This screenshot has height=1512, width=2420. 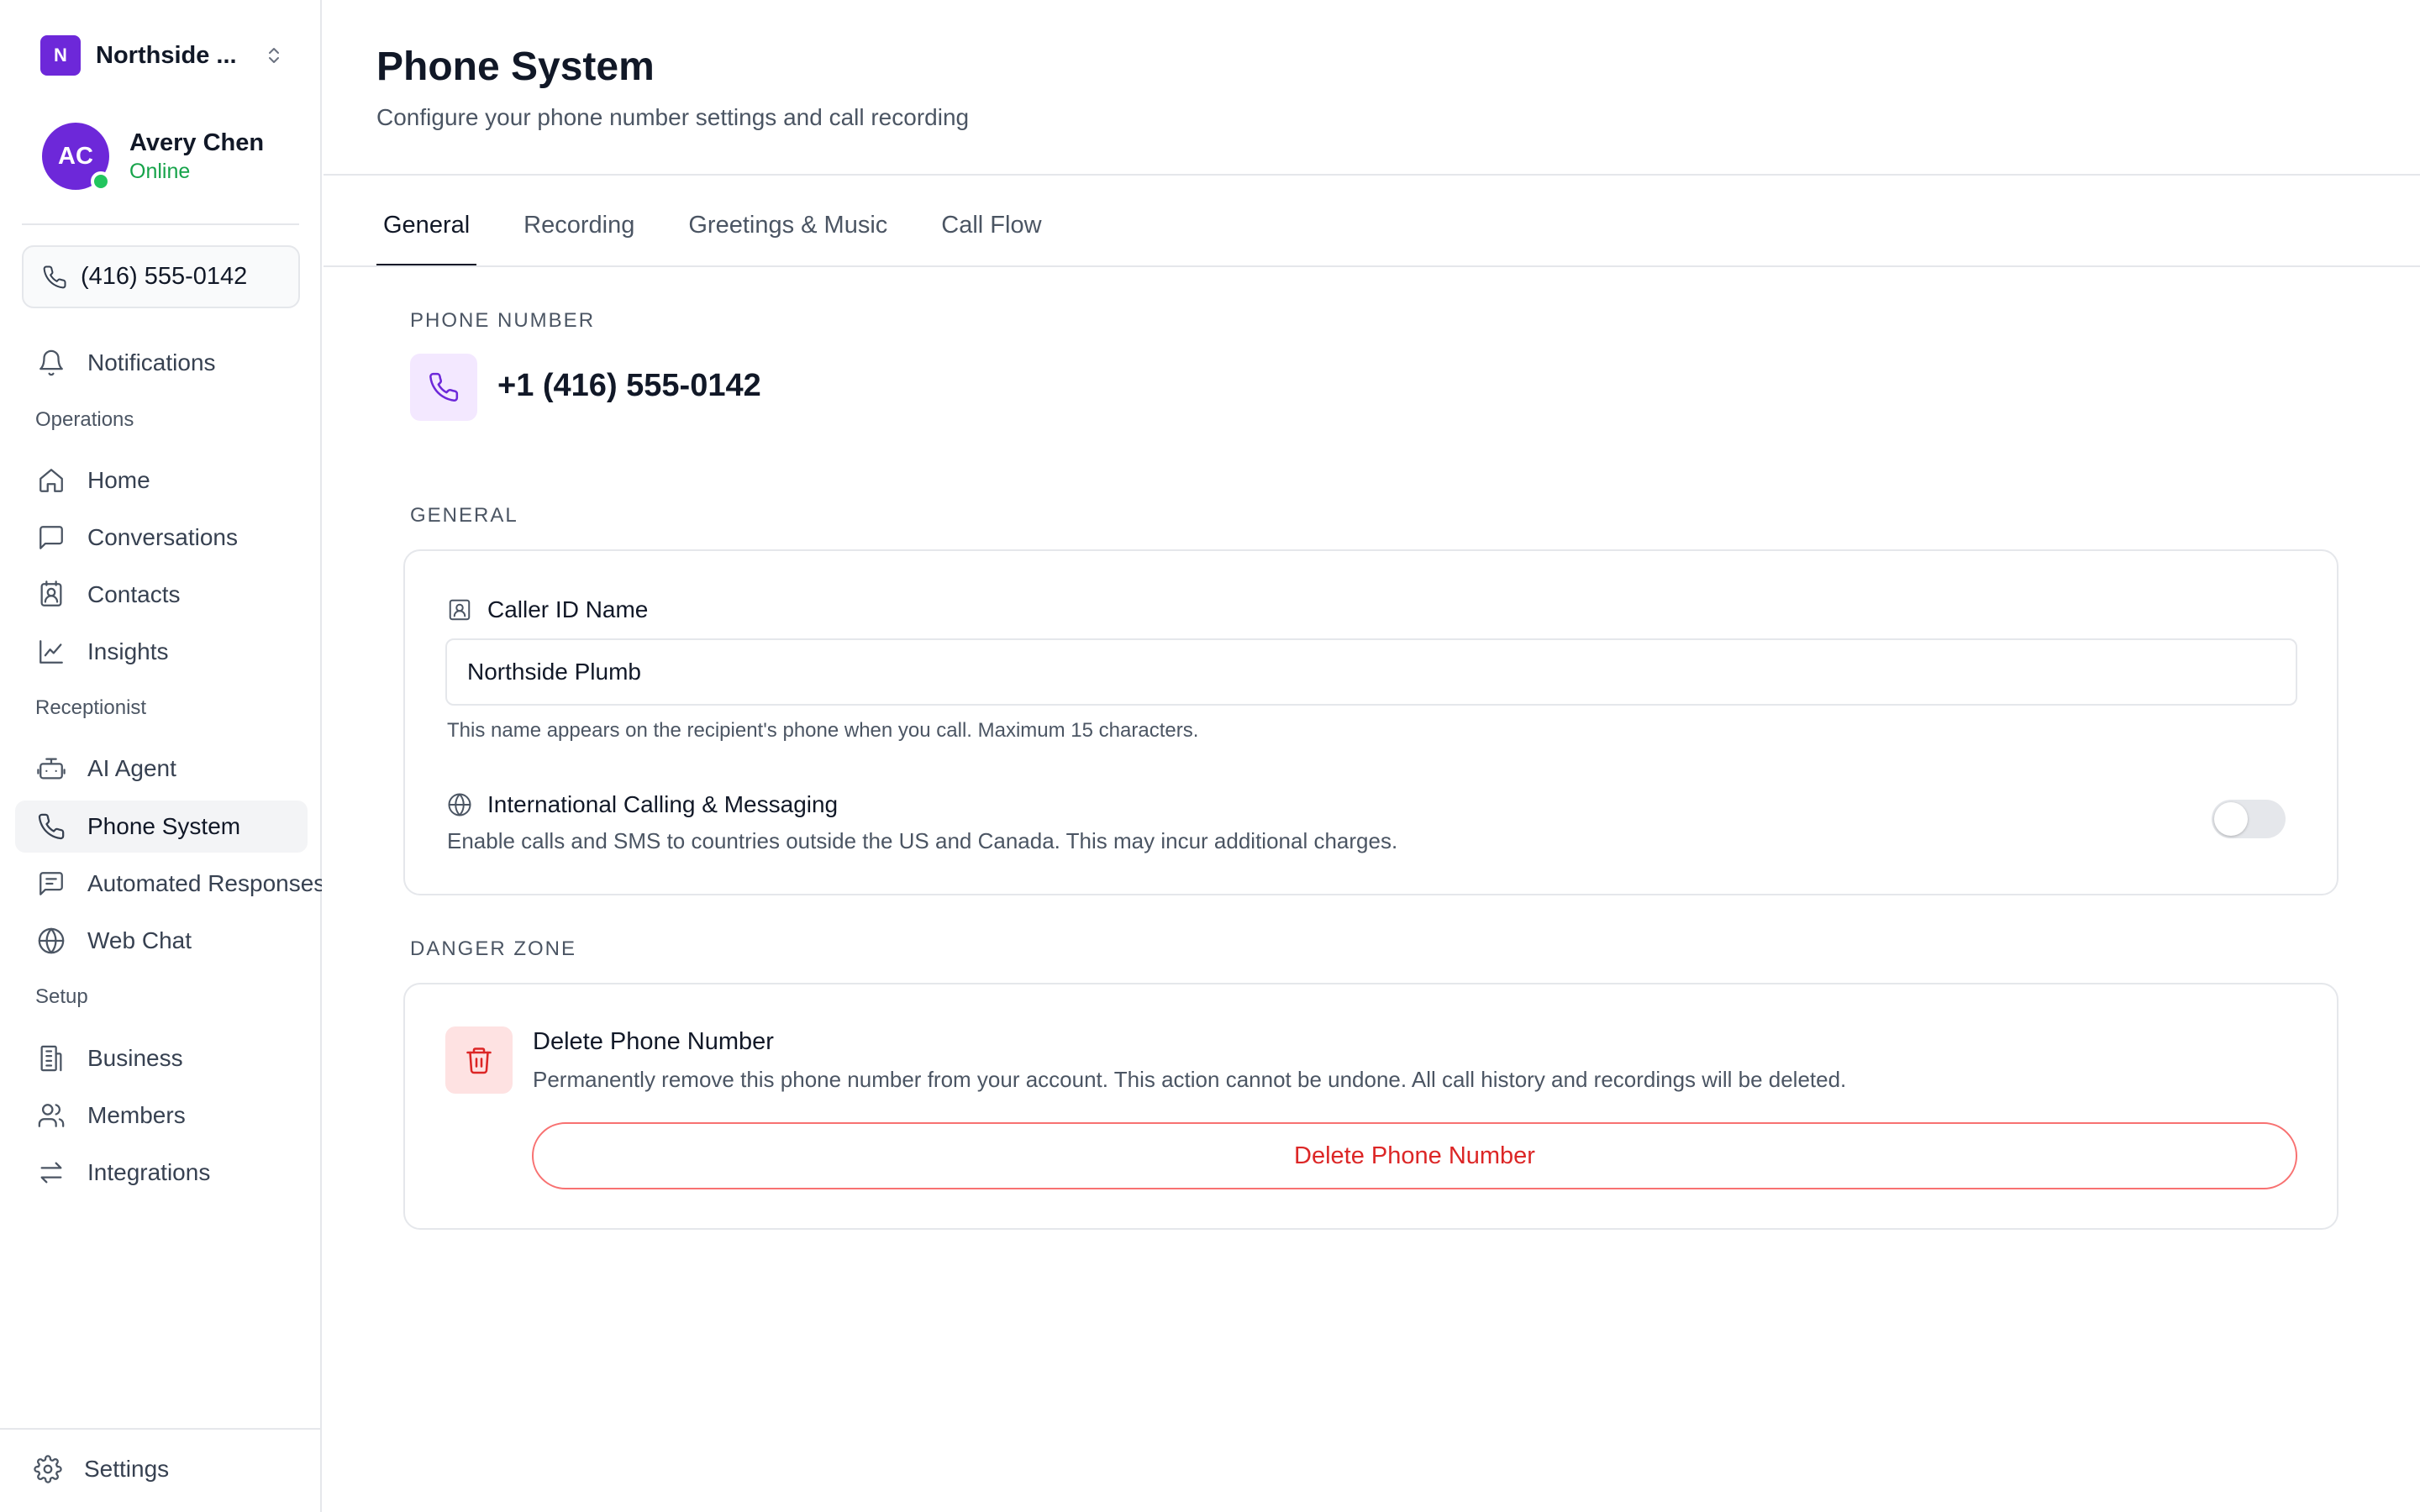 I want to click on sidebar-item-label: Integrations, so click(x=149, y=1172).